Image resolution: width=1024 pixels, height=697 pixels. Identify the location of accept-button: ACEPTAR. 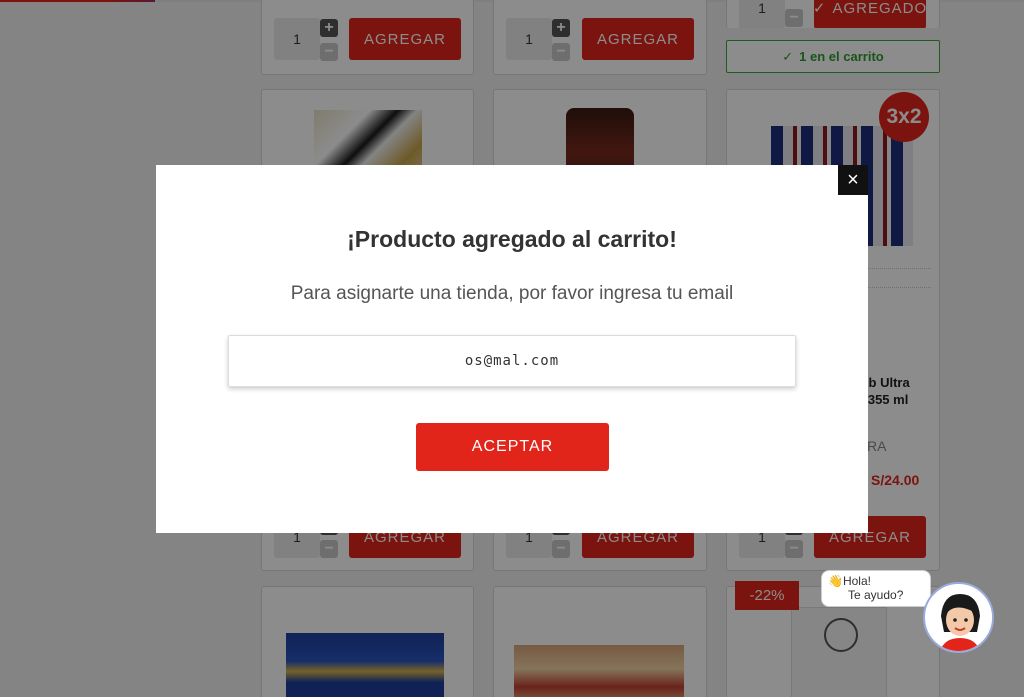
(512, 447).